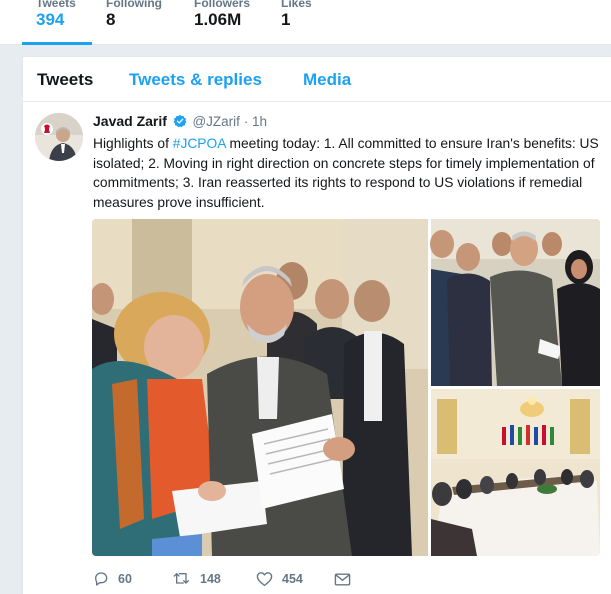  I want to click on reply-icon, so click(101, 579).